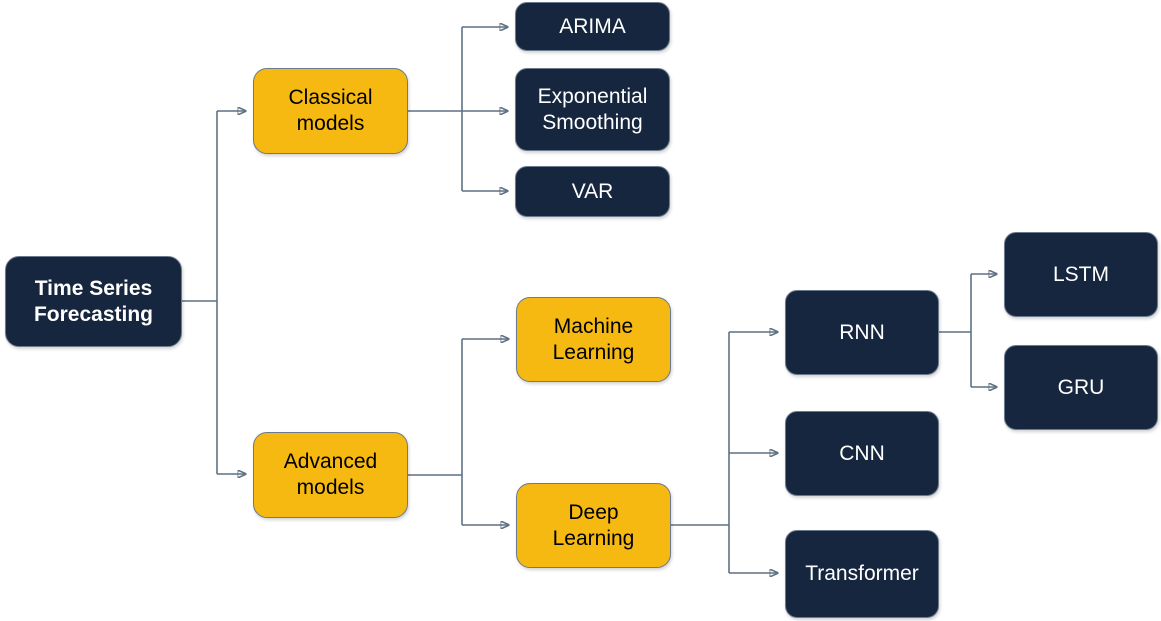 This screenshot has height=621, width=1161. Describe the element at coordinates (592, 109) in the screenshot. I see `node-exponential-smoothing: Exponential Smoothing` at that location.